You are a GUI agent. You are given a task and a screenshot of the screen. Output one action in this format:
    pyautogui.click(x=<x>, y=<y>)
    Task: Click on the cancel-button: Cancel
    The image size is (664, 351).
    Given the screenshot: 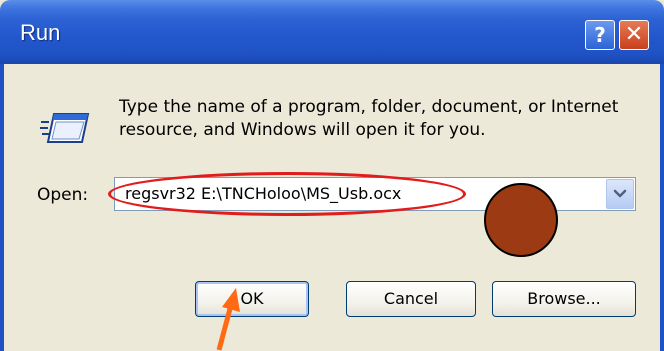 What is the action you would take?
    pyautogui.click(x=411, y=299)
    